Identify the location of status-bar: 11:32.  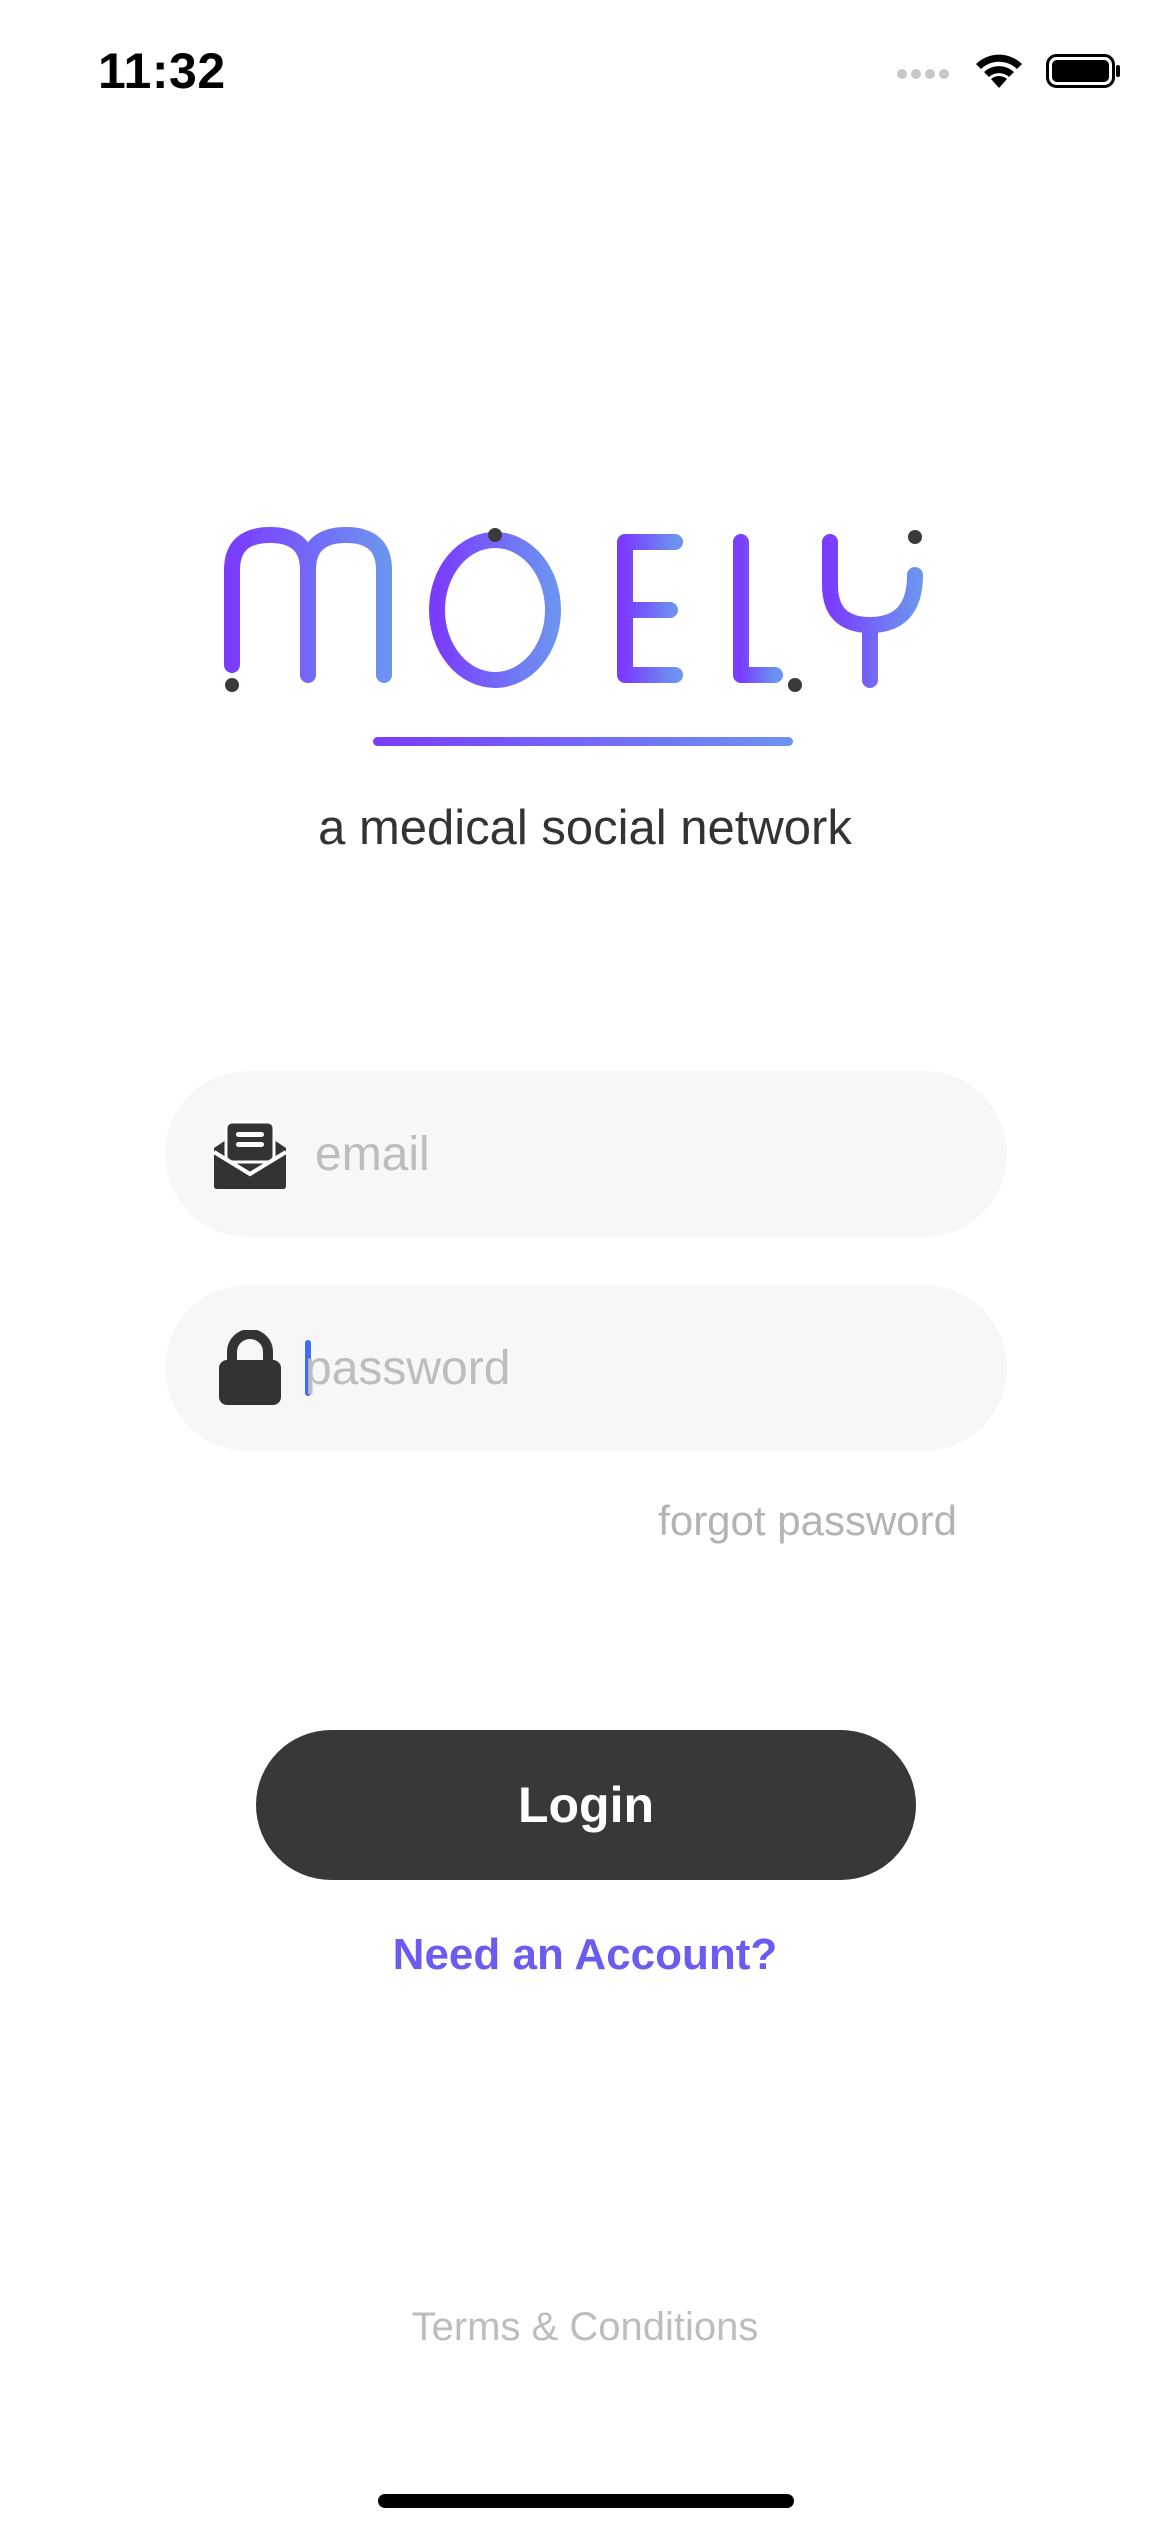
(585, 75).